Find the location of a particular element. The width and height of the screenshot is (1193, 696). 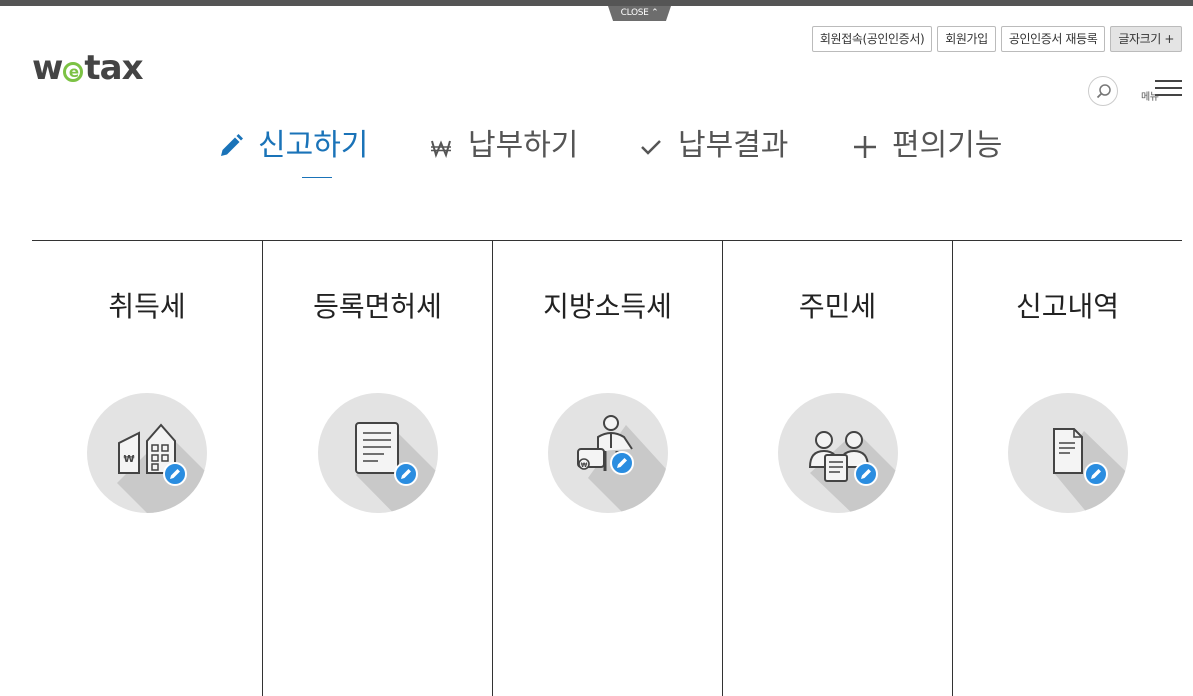

hamburger-icon is located at coordinates (1168, 90).